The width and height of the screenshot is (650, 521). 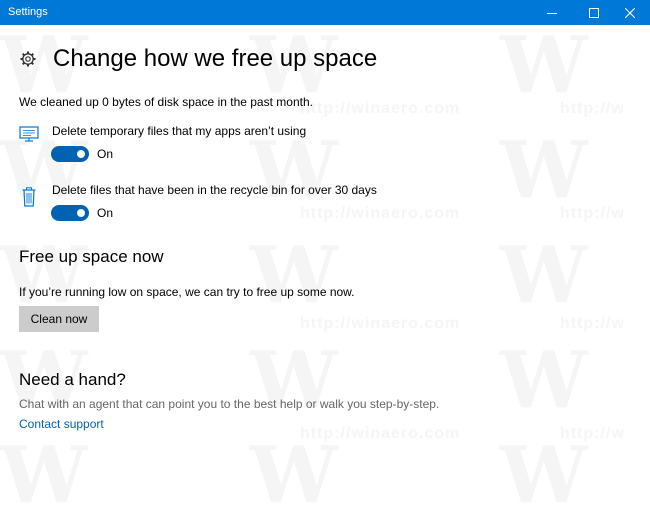 What do you see at coordinates (29, 197) in the screenshot?
I see `recycle-bin-icon` at bounding box center [29, 197].